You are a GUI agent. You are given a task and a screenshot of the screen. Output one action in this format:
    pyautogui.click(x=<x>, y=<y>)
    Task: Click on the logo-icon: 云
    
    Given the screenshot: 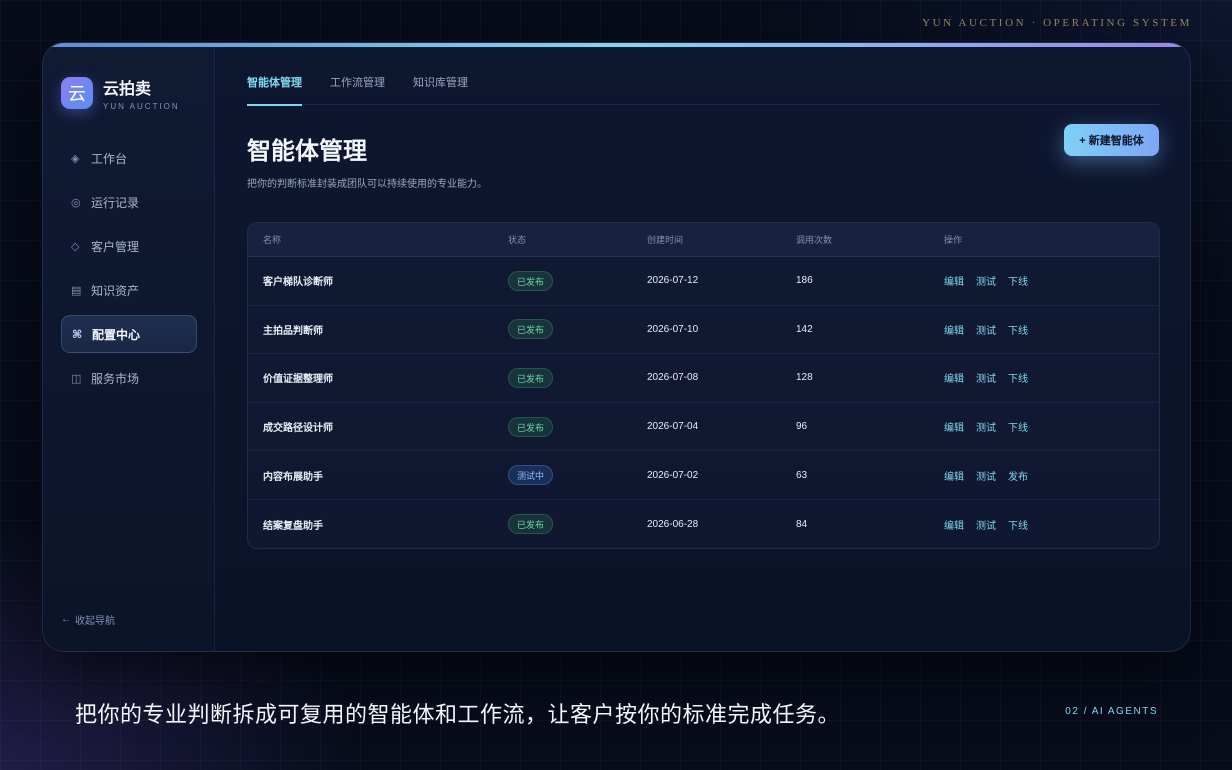 What is the action you would take?
    pyautogui.click(x=77, y=93)
    